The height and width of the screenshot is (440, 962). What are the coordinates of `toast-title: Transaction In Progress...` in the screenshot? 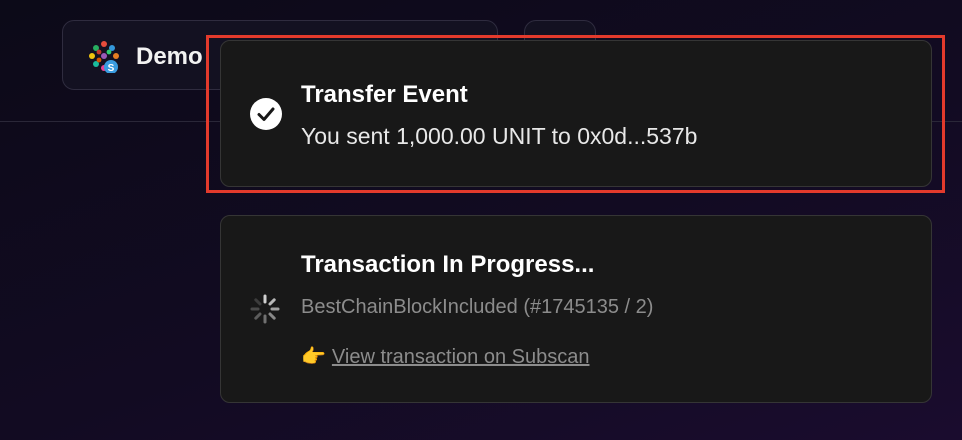 It's located at (448, 264).